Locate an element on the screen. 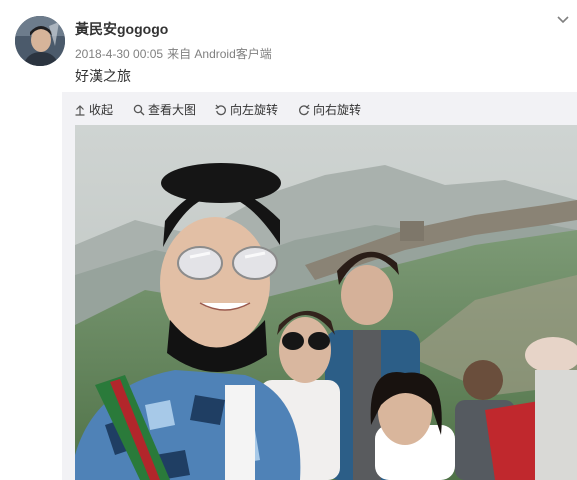  collapse-label: 收起 is located at coordinates (101, 110).